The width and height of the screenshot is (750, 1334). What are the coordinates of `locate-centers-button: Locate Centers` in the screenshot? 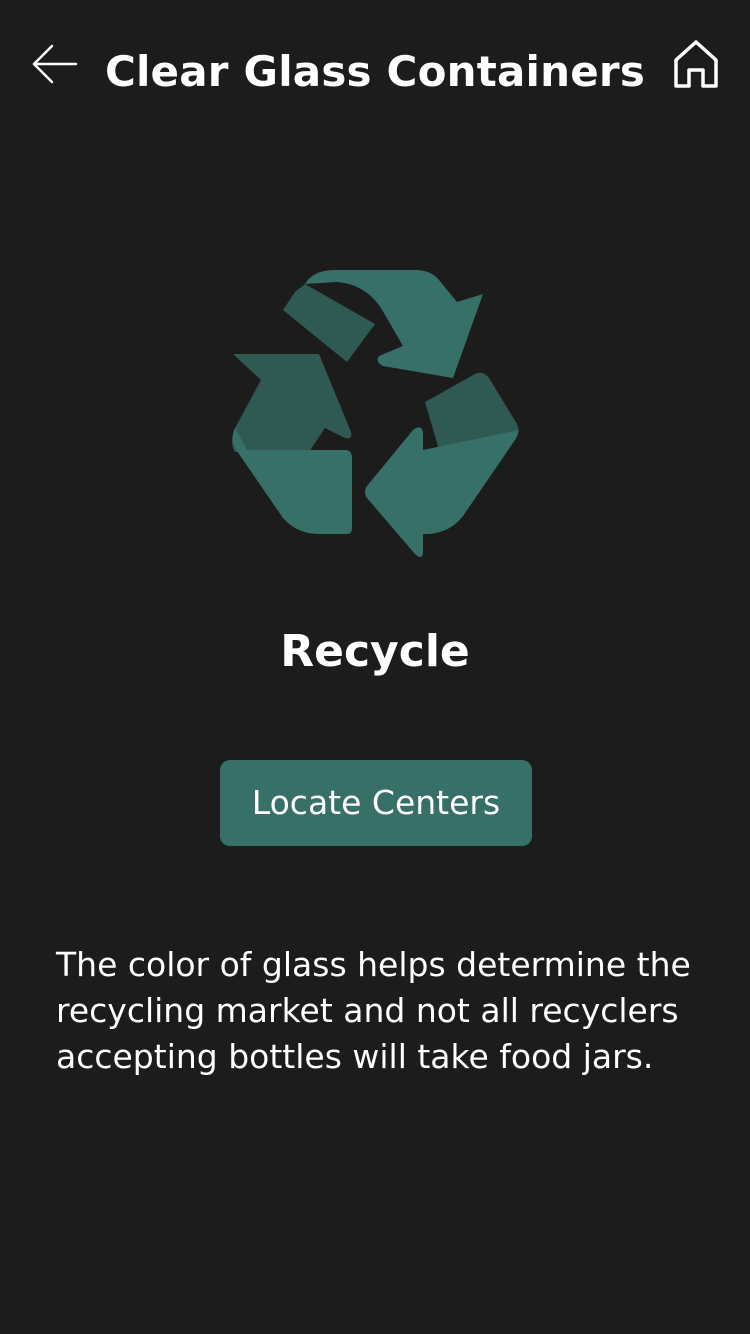 It's located at (376, 803).